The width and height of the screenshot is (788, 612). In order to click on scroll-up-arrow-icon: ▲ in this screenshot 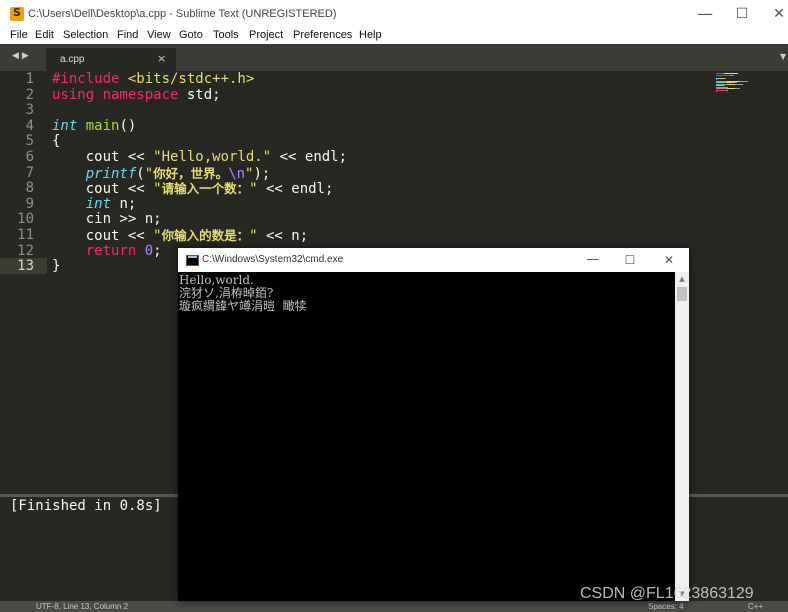, I will do `click(682, 279)`.